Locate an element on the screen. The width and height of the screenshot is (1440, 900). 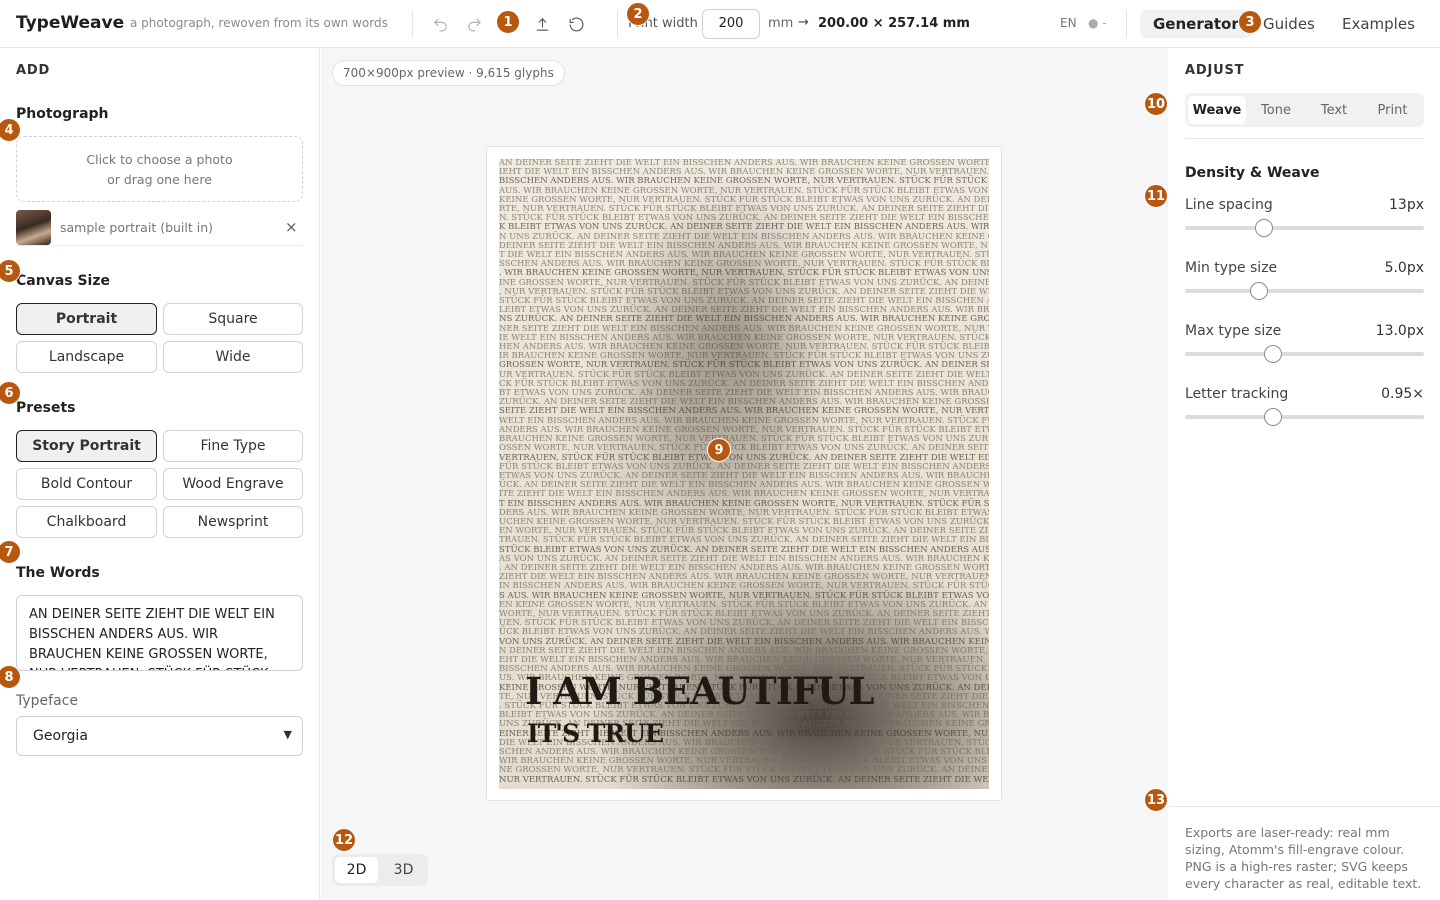
typeface-select: Georgia ▼ is located at coordinates (159, 736).